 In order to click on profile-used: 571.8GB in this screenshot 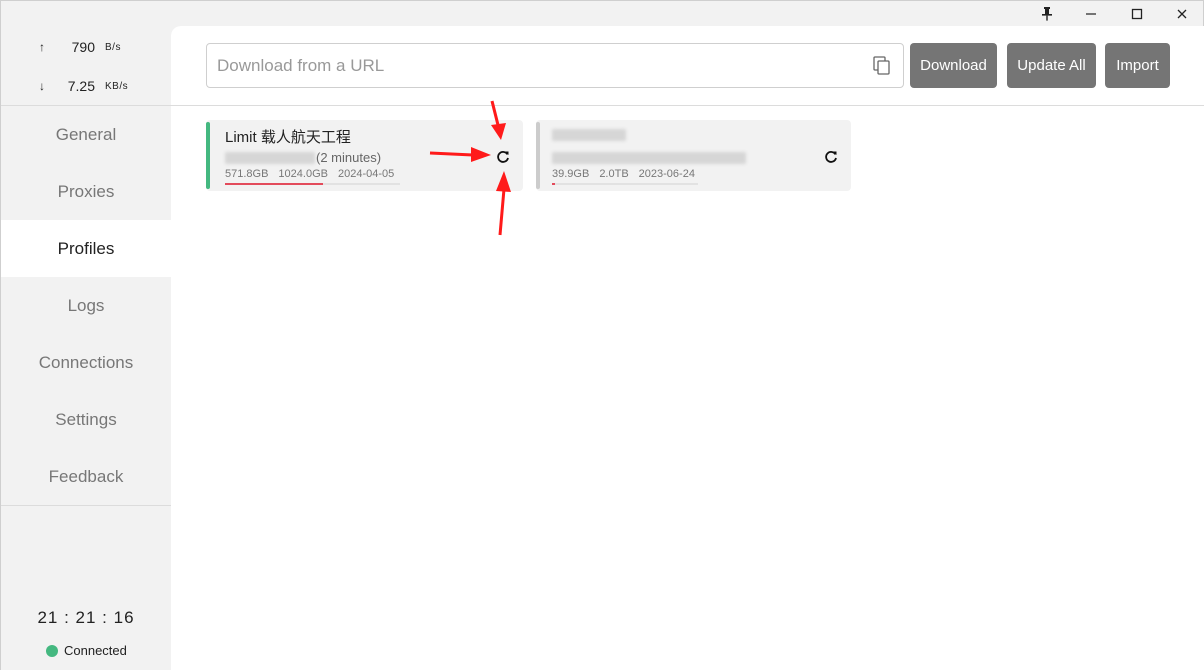, I will do `click(247, 174)`.